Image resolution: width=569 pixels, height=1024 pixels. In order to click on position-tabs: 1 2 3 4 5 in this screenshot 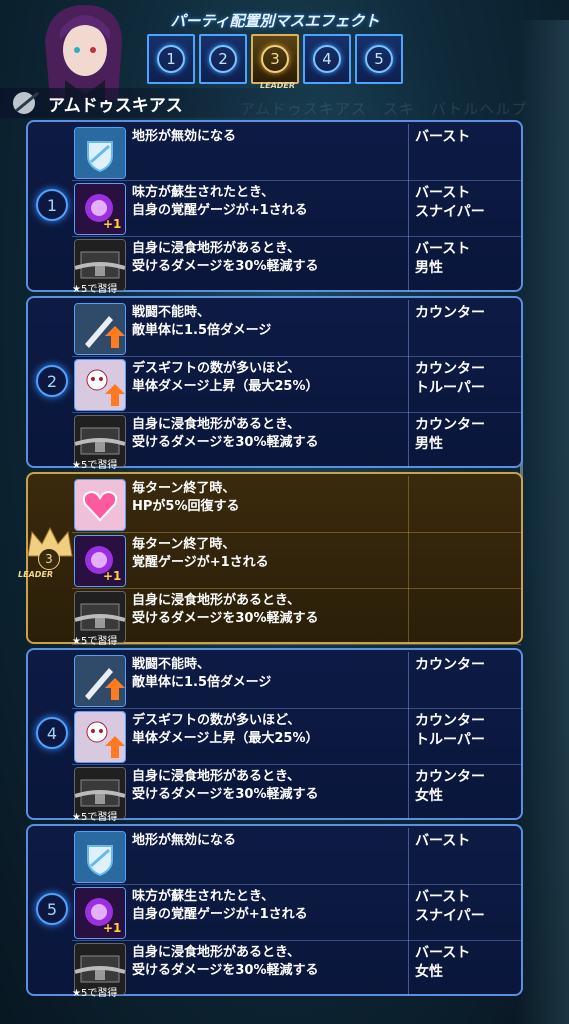, I will do `click(275, 59)`.